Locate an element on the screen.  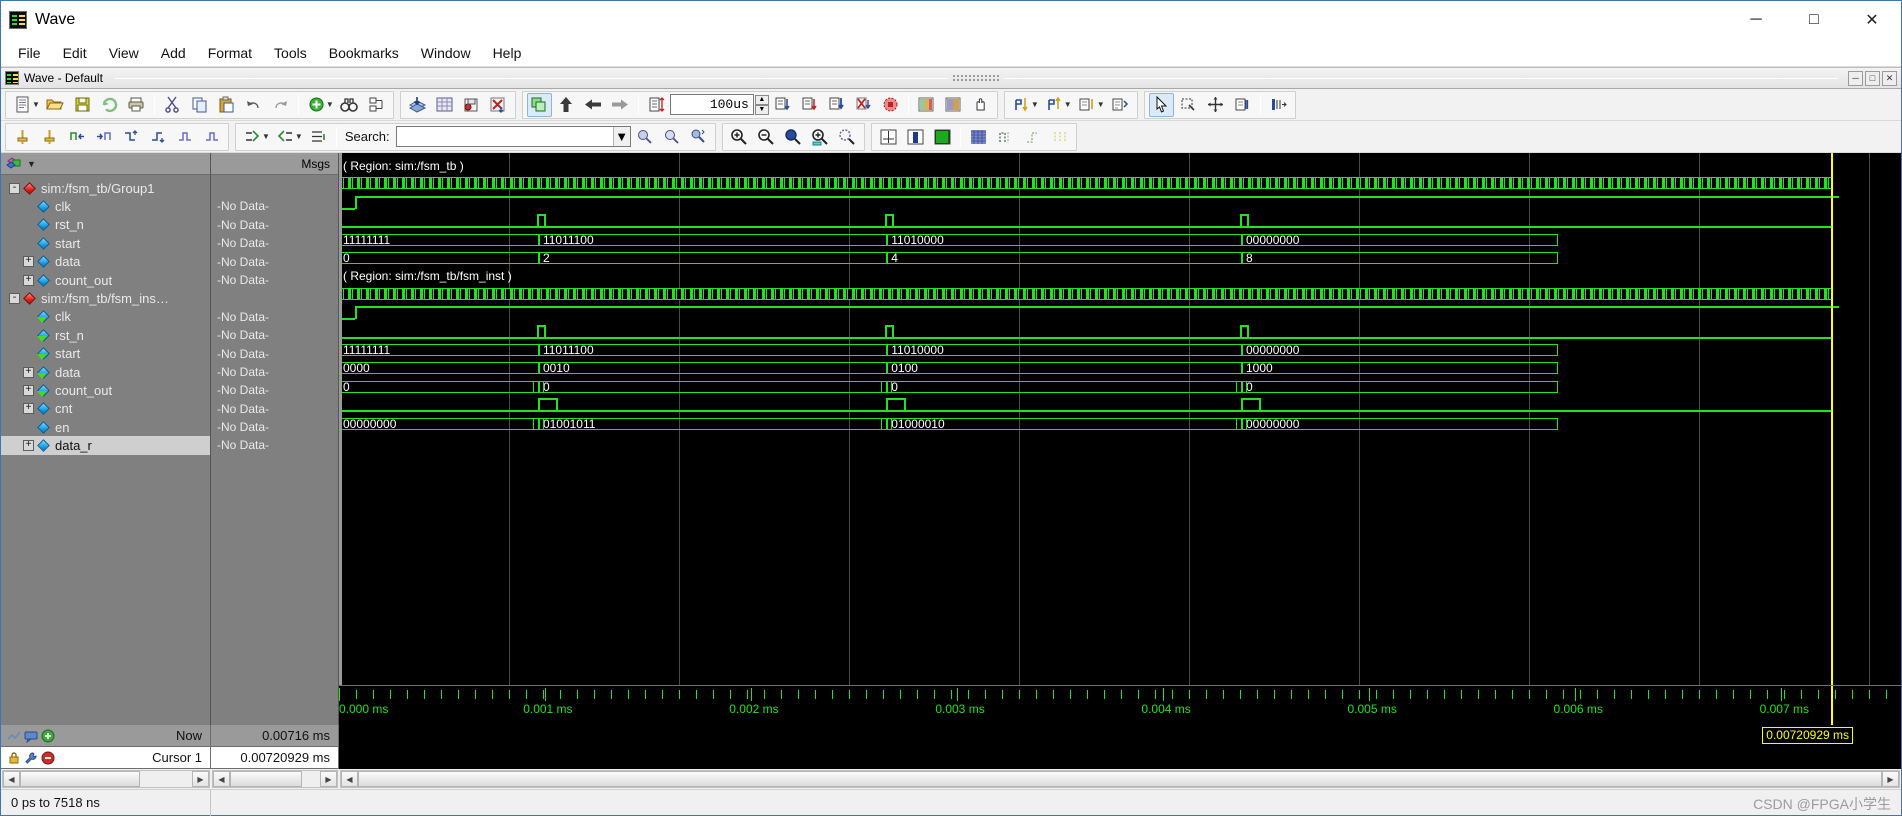
paste-icon is located at coordinates (226, 105).